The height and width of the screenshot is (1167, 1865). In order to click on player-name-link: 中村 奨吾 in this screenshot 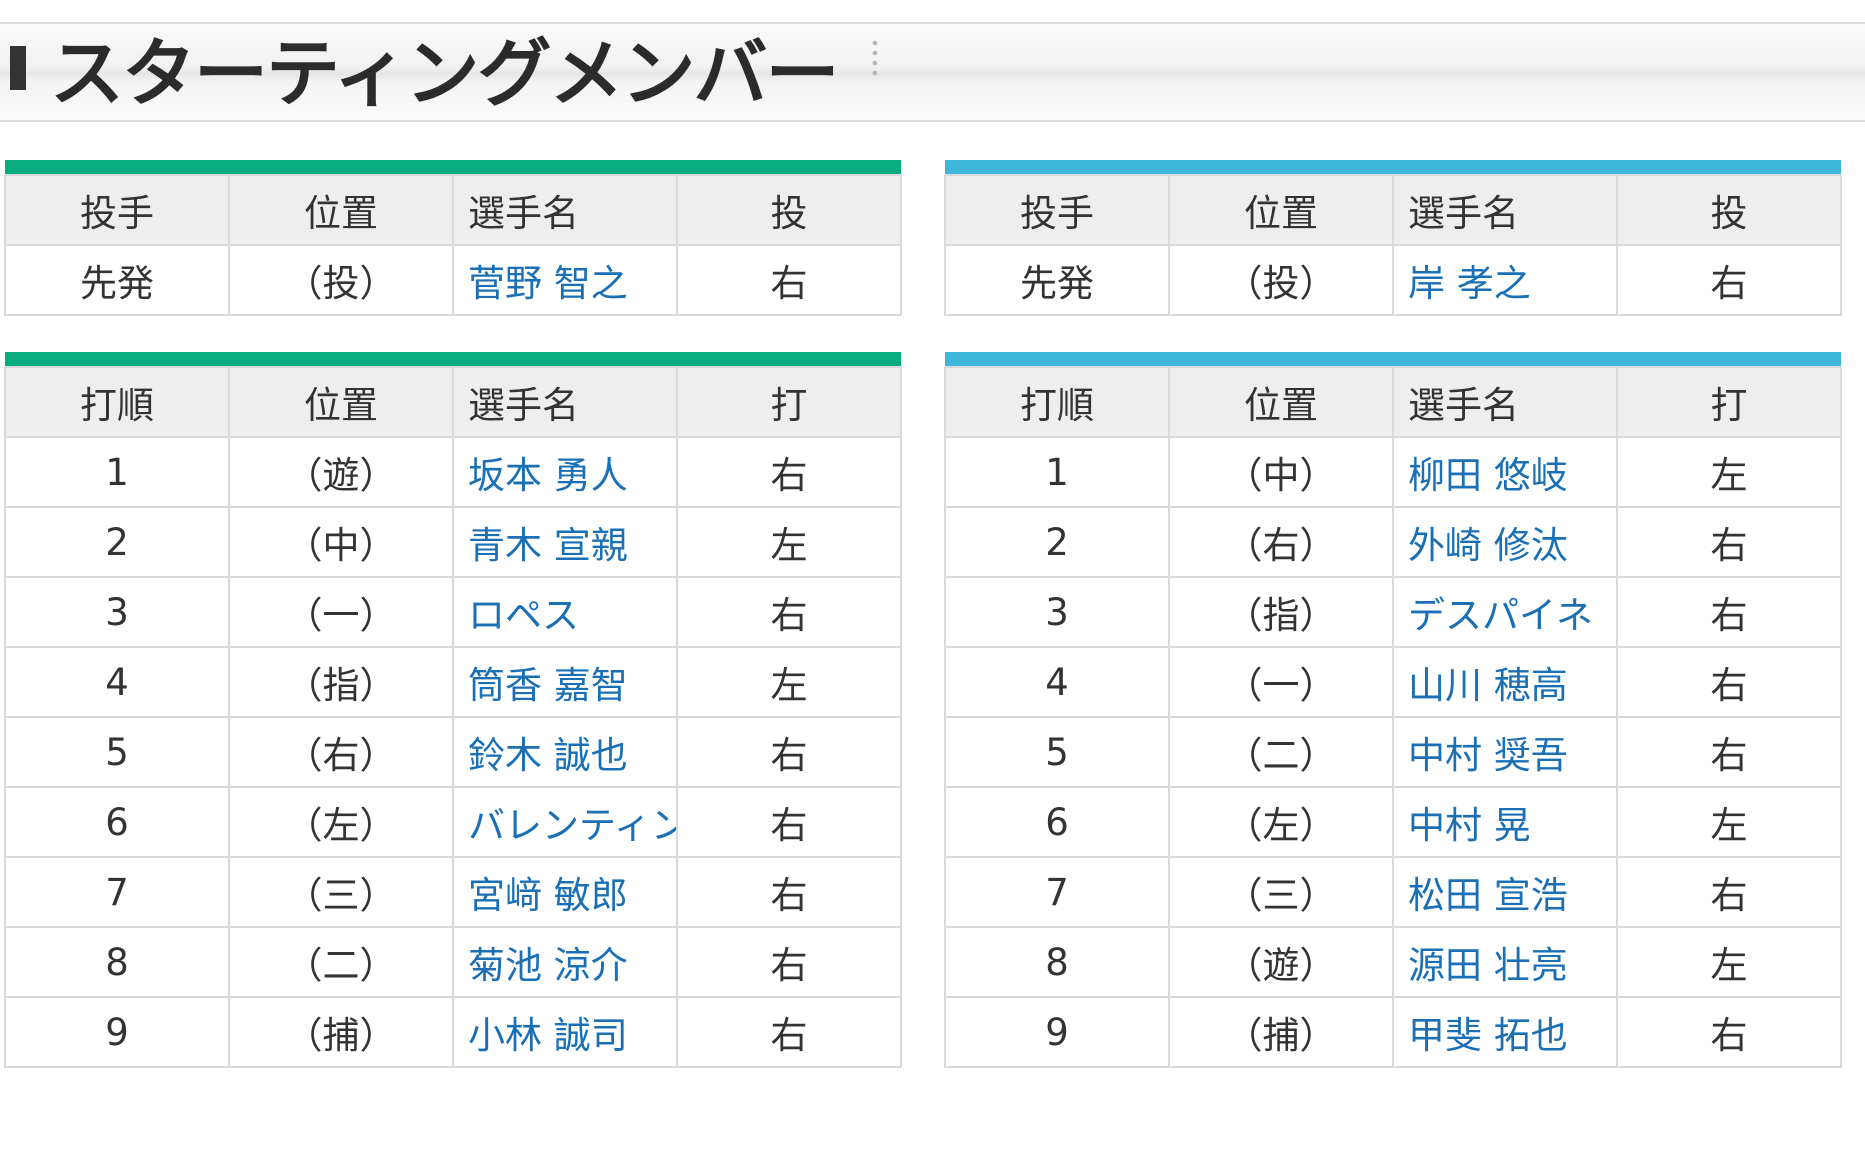, I will do `click(1505, 752)`.